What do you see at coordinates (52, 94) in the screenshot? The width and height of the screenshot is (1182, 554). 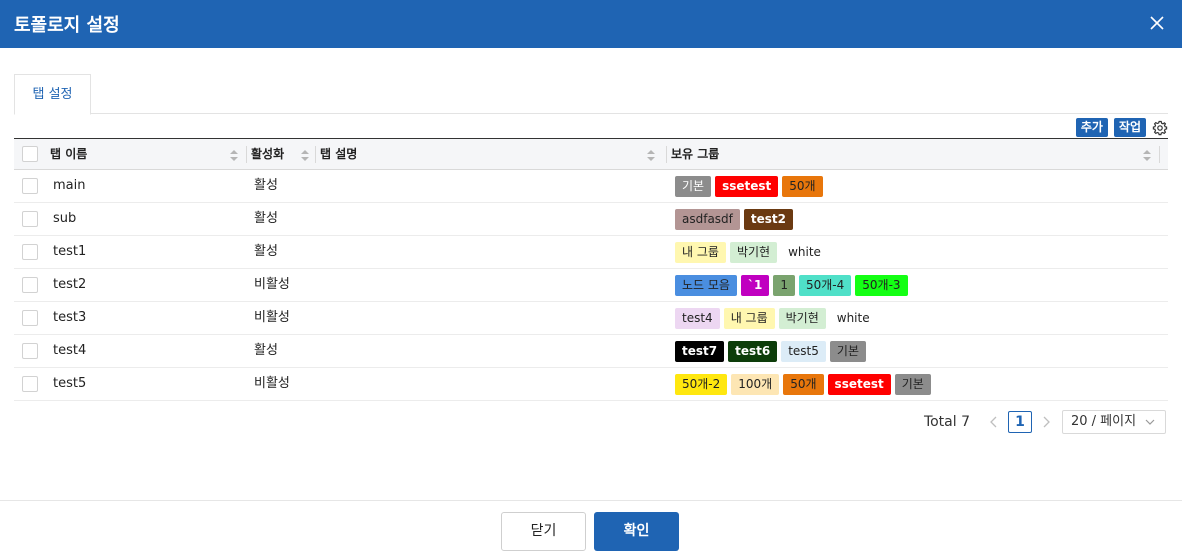 I see `tab-tab-settings: 탭 설정` at bounding box center [52, 94].